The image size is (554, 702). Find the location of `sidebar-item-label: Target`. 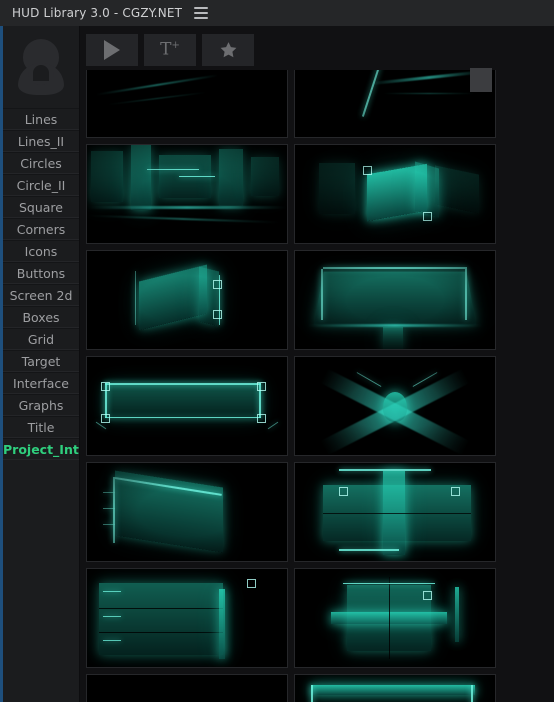

sidebar-item-label: Target is located at coordinates (41, 361).